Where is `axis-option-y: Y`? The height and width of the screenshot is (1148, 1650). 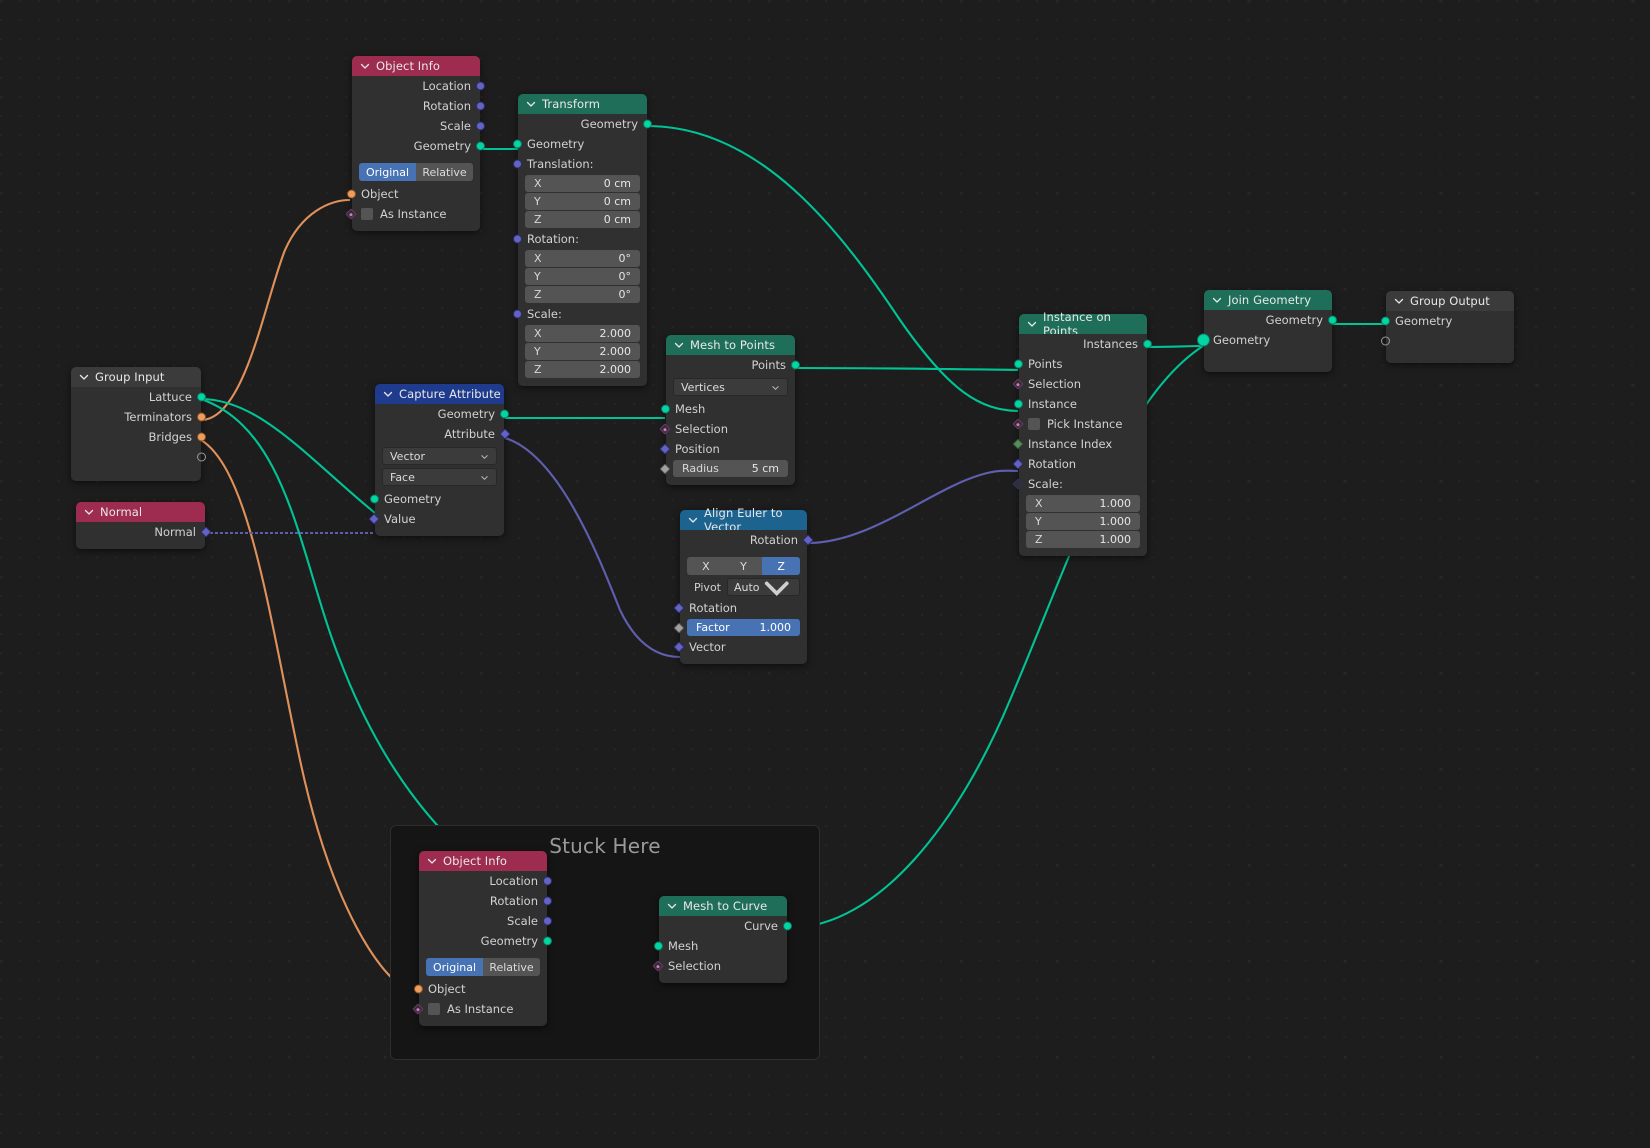 axis-option-y: Y is located at coordinates (743, 566).